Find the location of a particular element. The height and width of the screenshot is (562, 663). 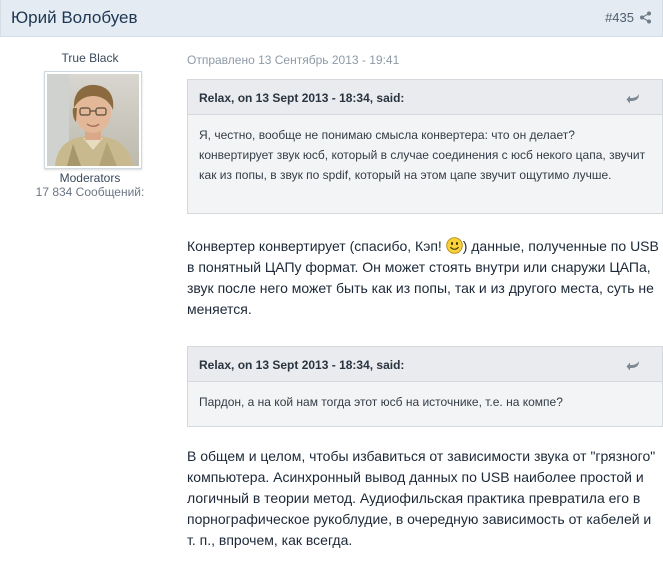

avatar-photo is located at coordinates (93, 120).